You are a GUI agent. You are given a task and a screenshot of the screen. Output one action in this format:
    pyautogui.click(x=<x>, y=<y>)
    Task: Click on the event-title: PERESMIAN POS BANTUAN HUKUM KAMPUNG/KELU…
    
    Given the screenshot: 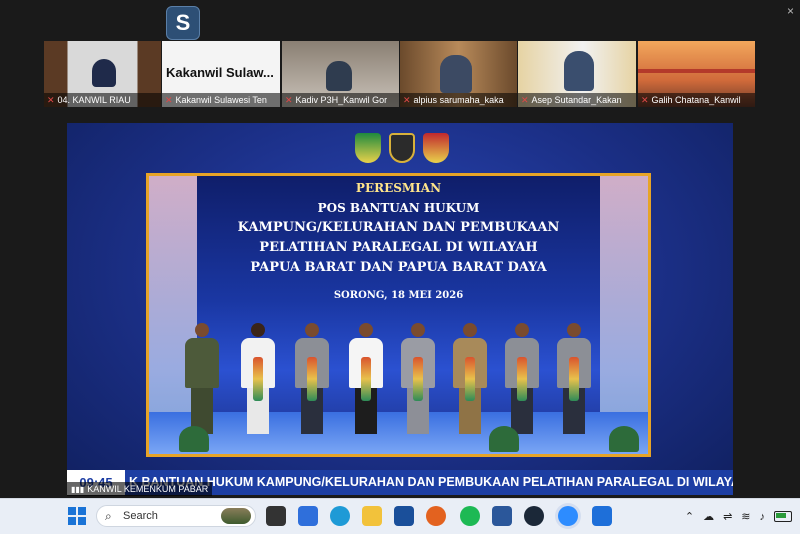 What is the action you would take?
    pyautogui.click(x=398, y=228)
    